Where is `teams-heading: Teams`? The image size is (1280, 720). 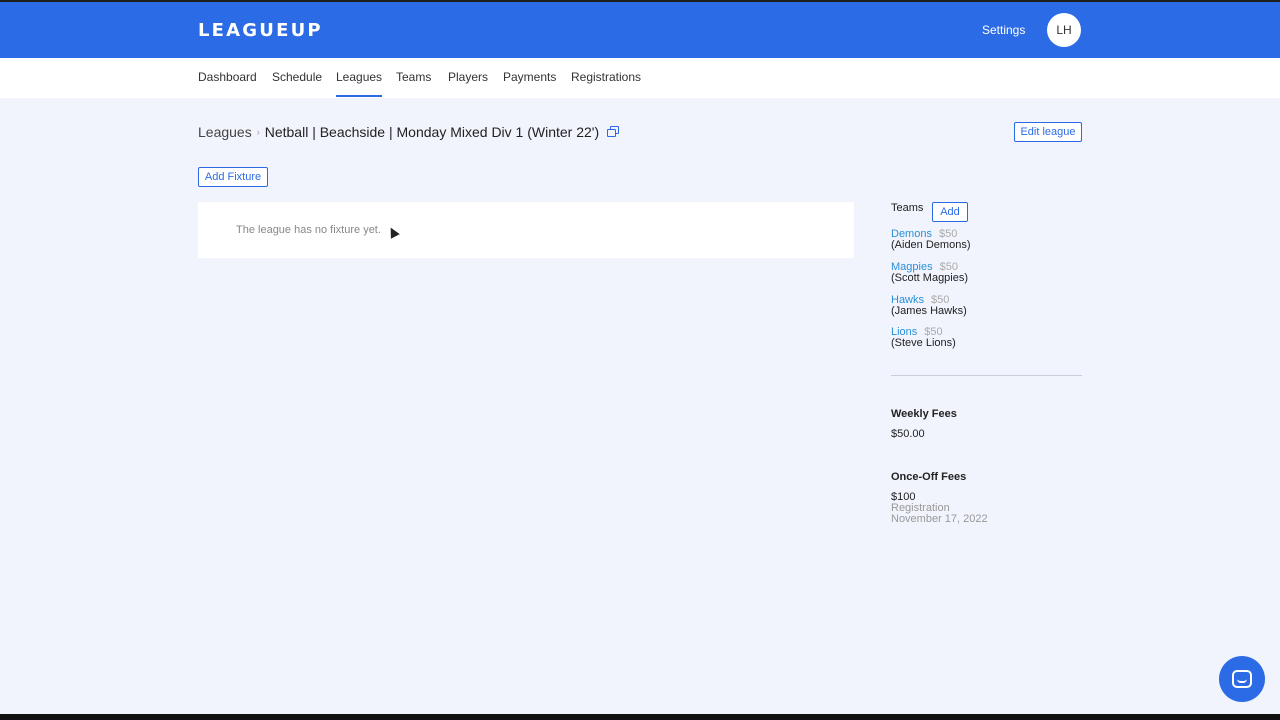 teams-heading: Teams is located at coordinates (907, 208).